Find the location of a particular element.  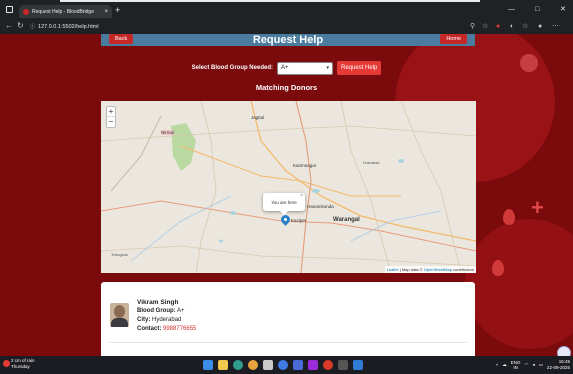

lang-line2: IN is located at coordinates (515, 367).